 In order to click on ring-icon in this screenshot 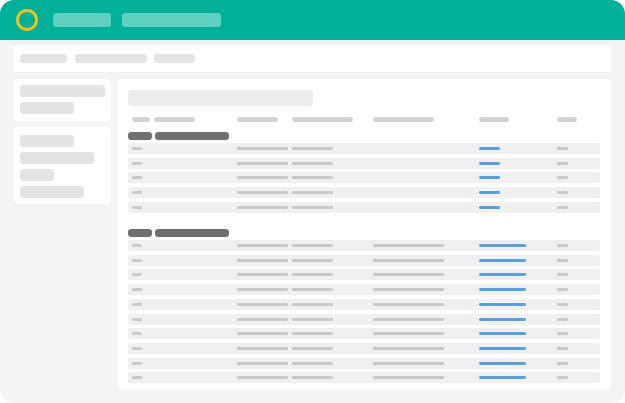, I will do `click(27, 20)`.